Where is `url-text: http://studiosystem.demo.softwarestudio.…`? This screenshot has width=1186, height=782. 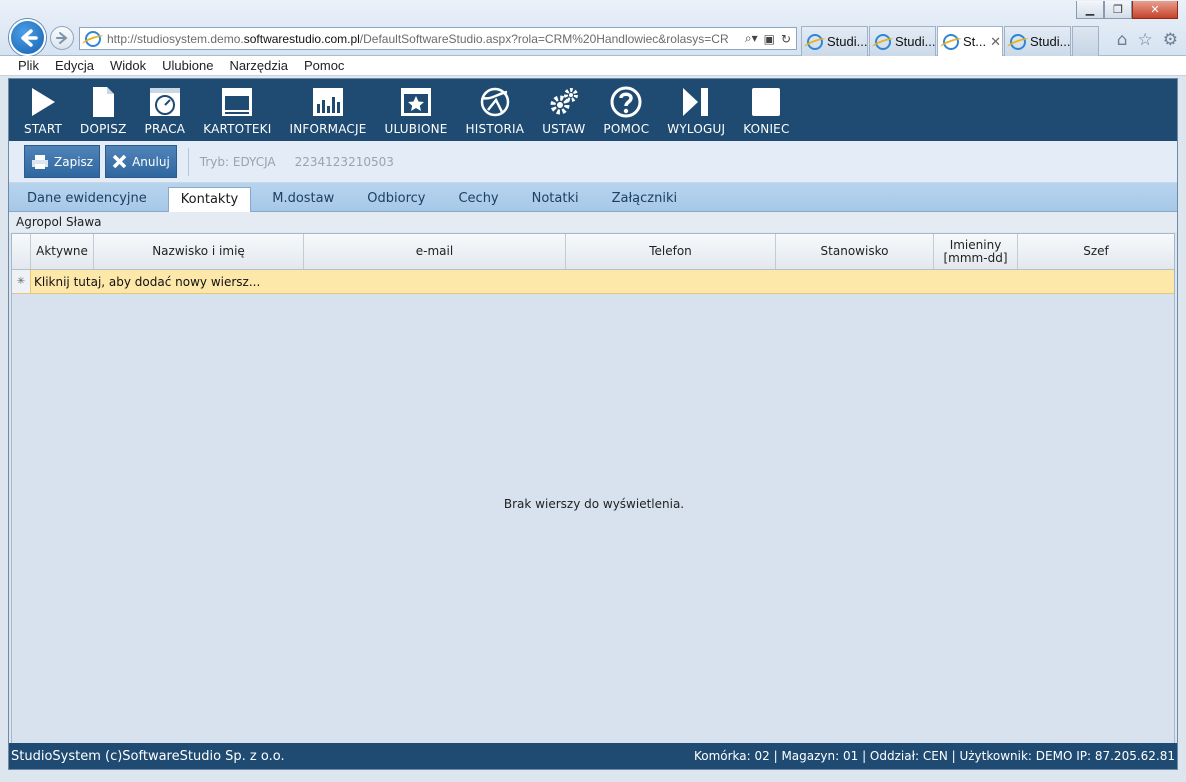
url-text: http://studiosystem.demo.softwarestudio.… is located at coordinates (418, 38).